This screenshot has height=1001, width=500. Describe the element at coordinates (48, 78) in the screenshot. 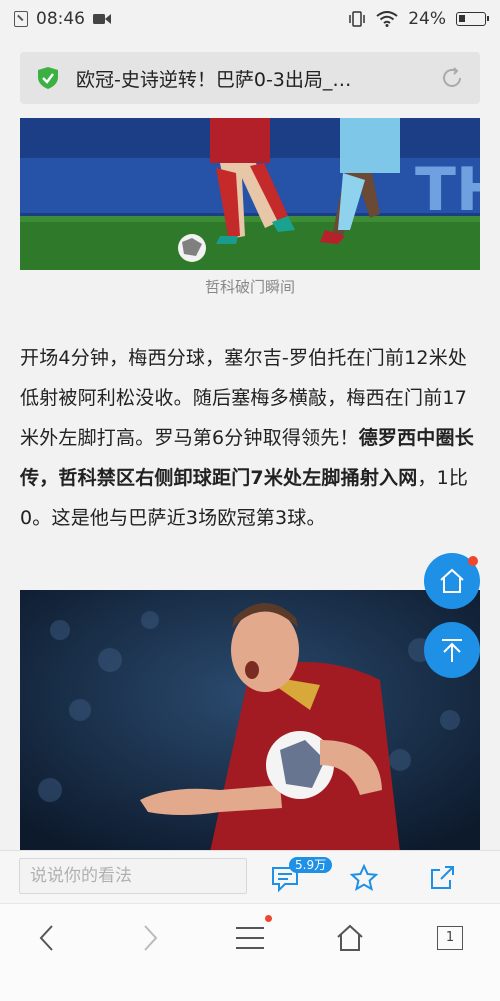

I see `security-shield-icon` at that location.